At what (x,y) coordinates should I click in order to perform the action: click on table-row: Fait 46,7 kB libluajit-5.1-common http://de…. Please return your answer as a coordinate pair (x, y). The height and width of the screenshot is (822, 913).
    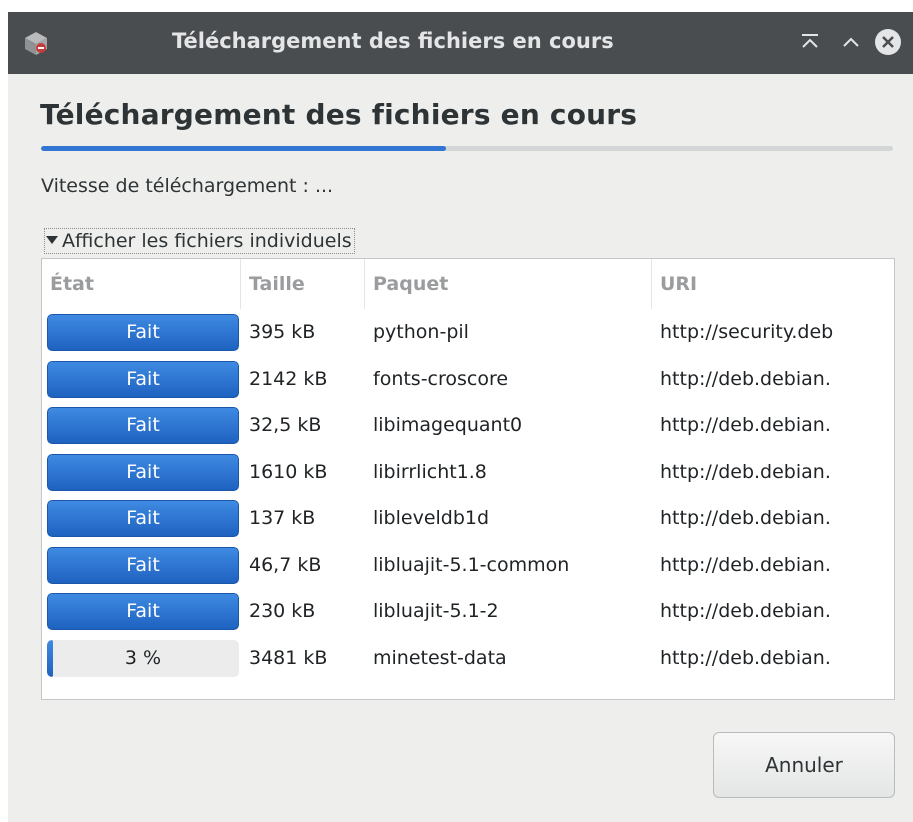
    Looking at the image, I should click on (468, 565).